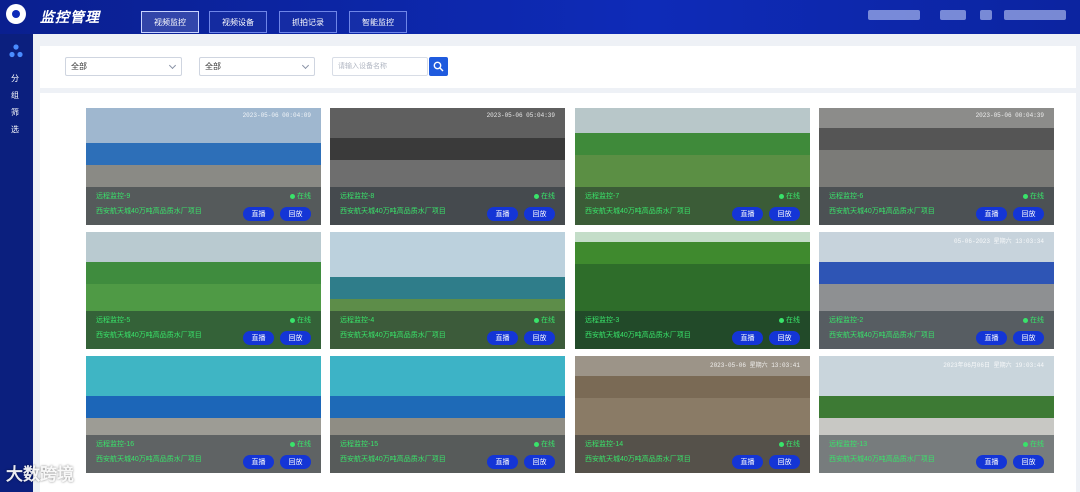 The height and width of the screenshot is (492, 1080). Describe the element at coordinates (40, 474) in the screenshot. I see `watermark-text: 大数跨境` at that location.